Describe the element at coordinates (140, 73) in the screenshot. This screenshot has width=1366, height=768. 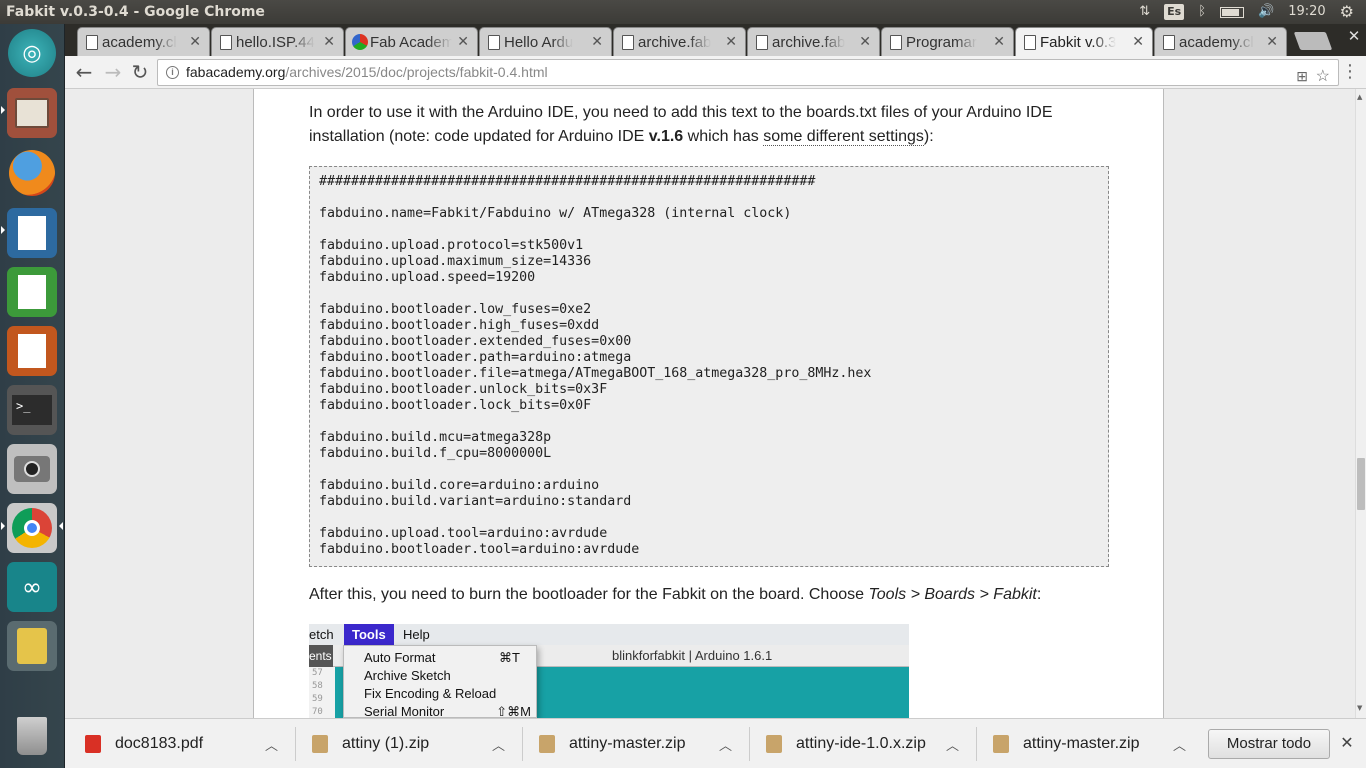
I see `reload-button: ↻` at that location.